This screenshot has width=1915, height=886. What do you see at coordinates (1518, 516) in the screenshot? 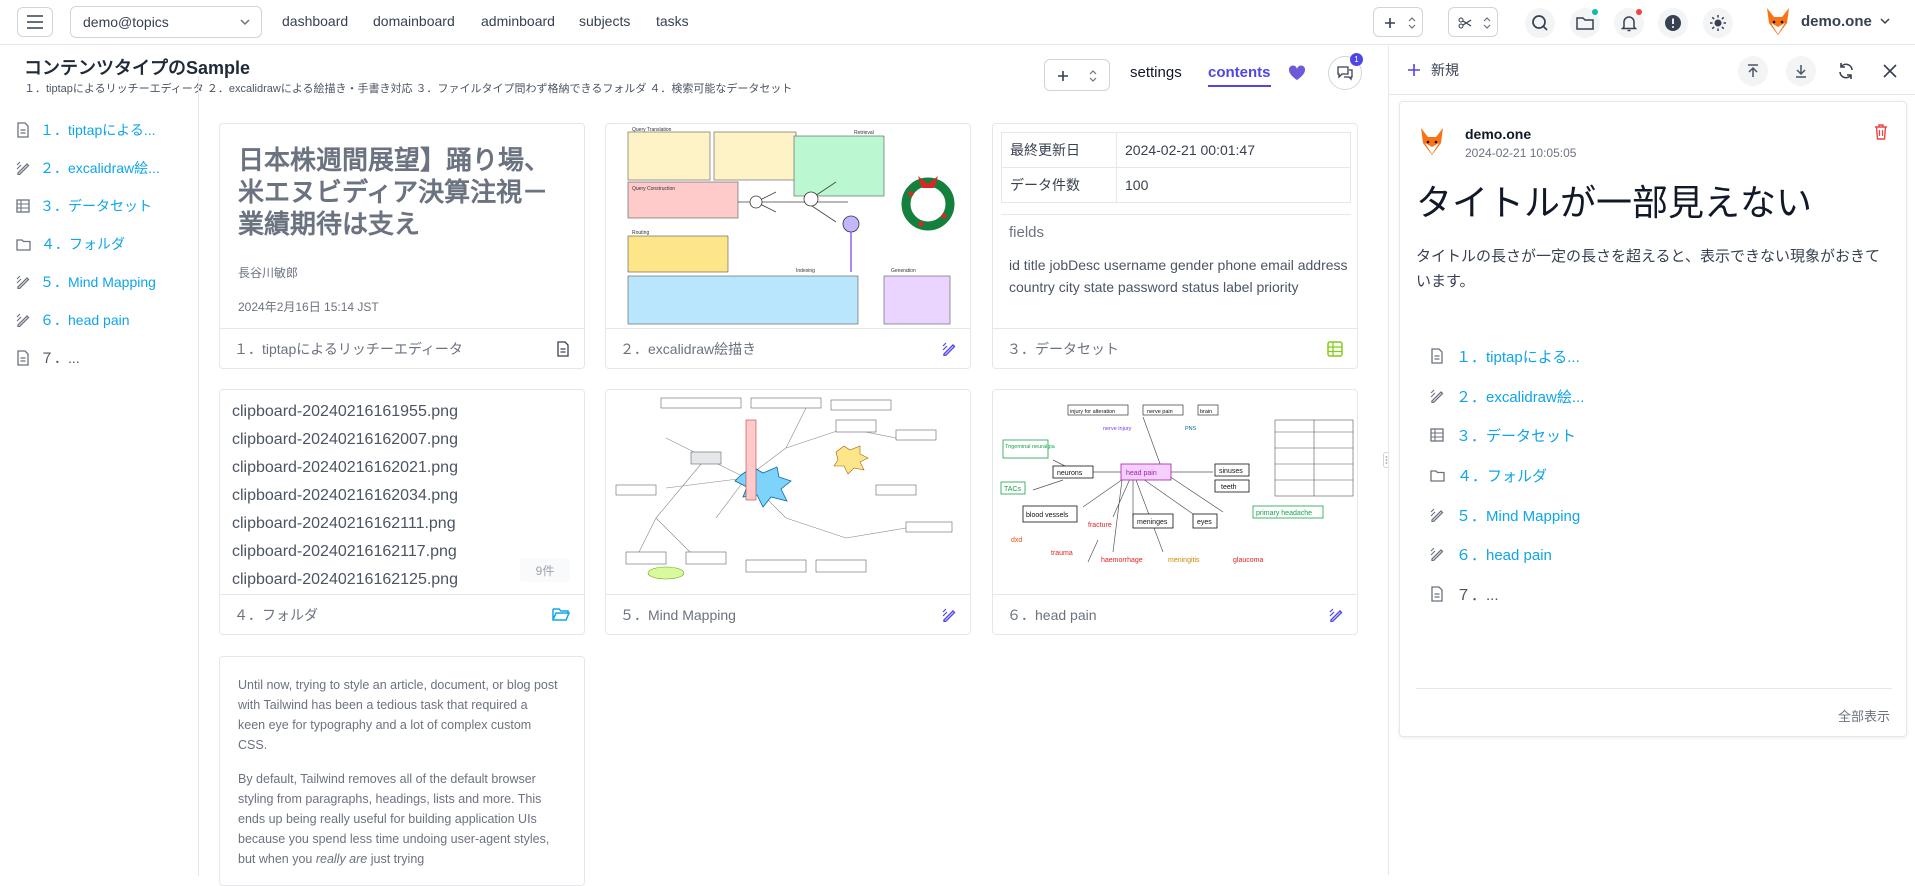
I see `linked-item-label: ５．Mind Mapping` at bounding box center [1518, 516].